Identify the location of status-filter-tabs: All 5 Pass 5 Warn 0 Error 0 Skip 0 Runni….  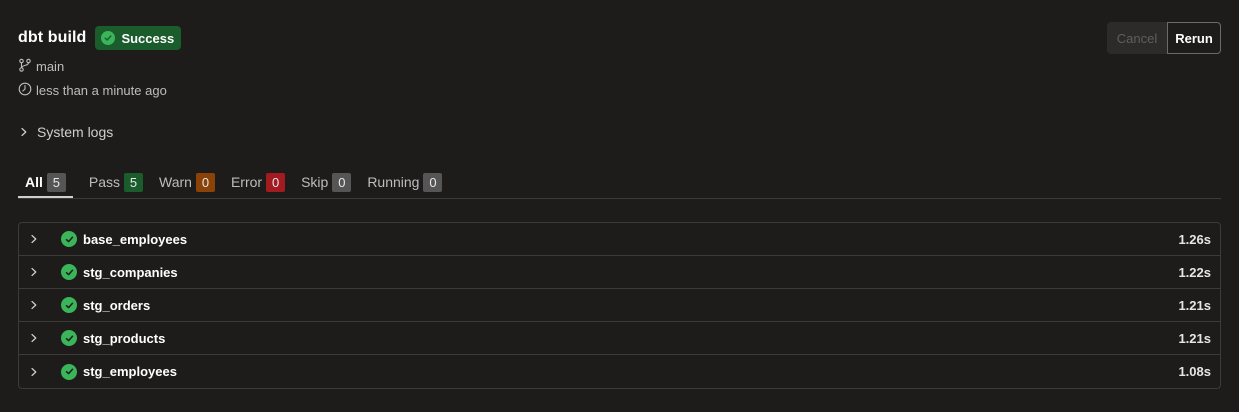
(619, 184).